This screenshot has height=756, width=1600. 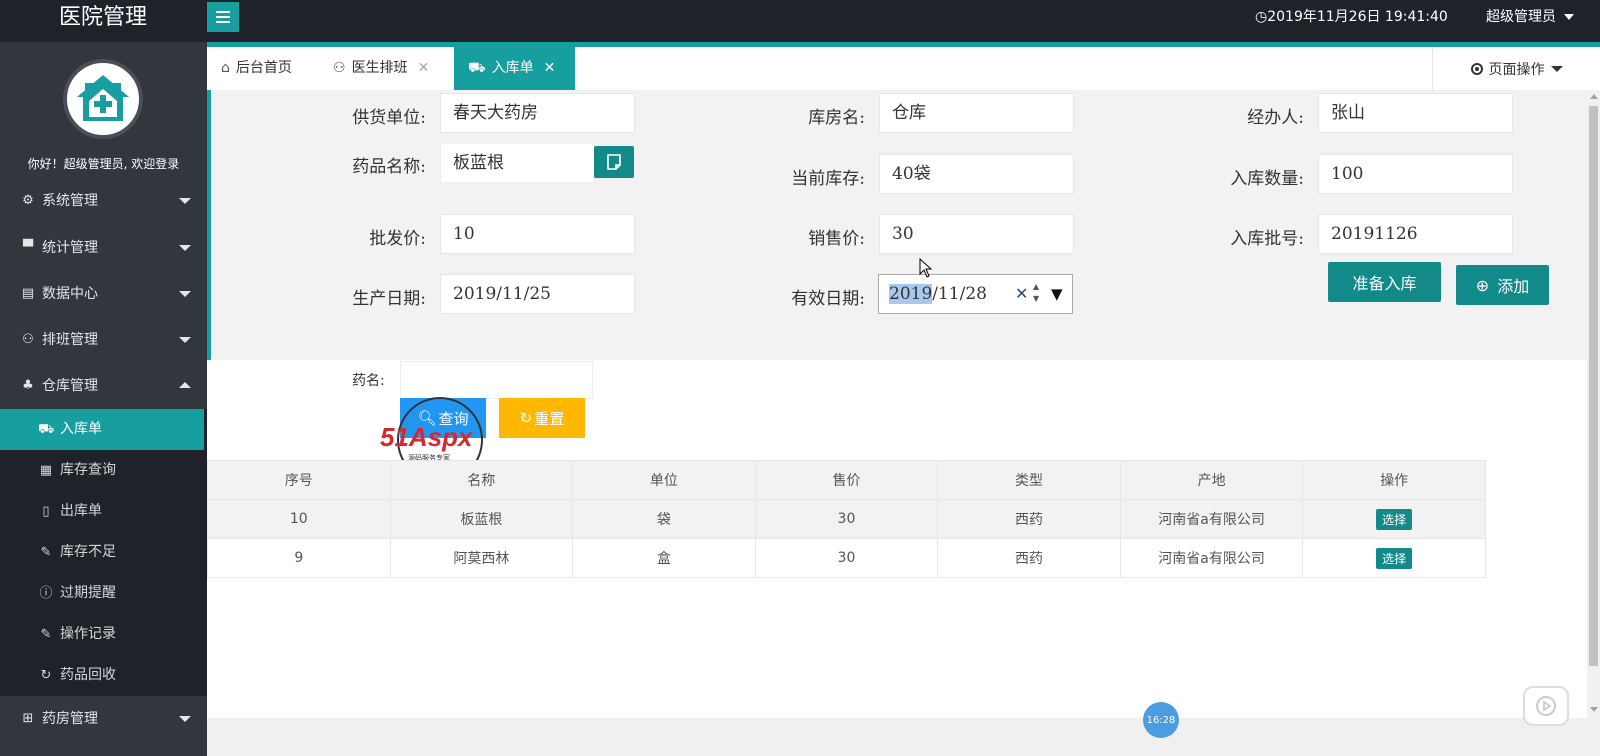 What do you see at coordinates (537, 234) in the screenshot?
I see `wholesale-input: 10` at bounding box center [537, 234].